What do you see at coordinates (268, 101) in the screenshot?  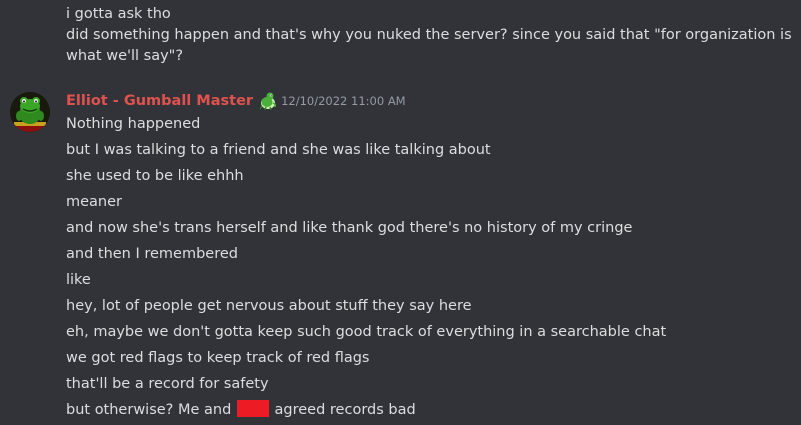 I see `green-dinosaur-icon` at bounding box center [268, 101].